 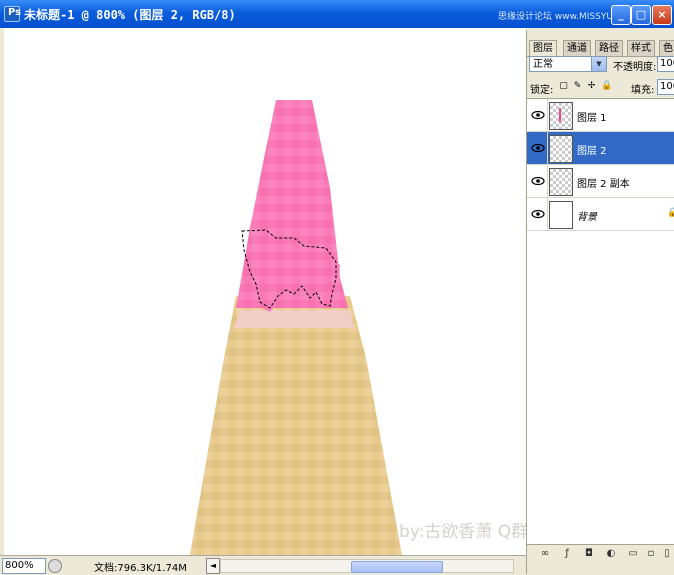 What do you see at coordinates (462, 532) in the screenshot?
I see `canvas-watermark: by:古欲香萧 Q群:155189433` at bounding box center [462, 532].